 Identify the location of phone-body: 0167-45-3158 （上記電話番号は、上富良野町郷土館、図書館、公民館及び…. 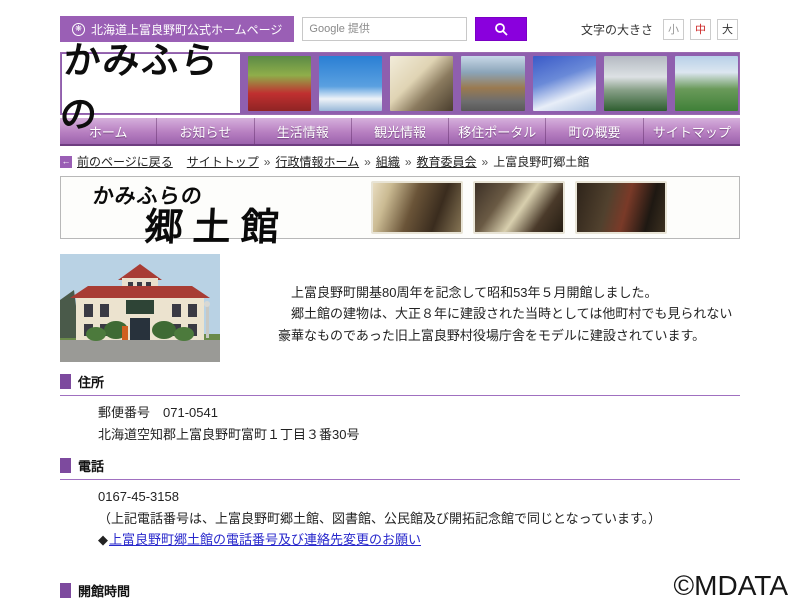
(400, 518).